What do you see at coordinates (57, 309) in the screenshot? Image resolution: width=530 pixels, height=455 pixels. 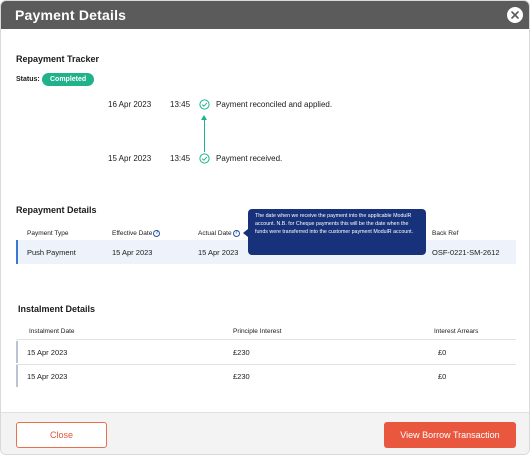 I see `instalment-details-heading: Instalment Details` at bounding box center [57, 309].